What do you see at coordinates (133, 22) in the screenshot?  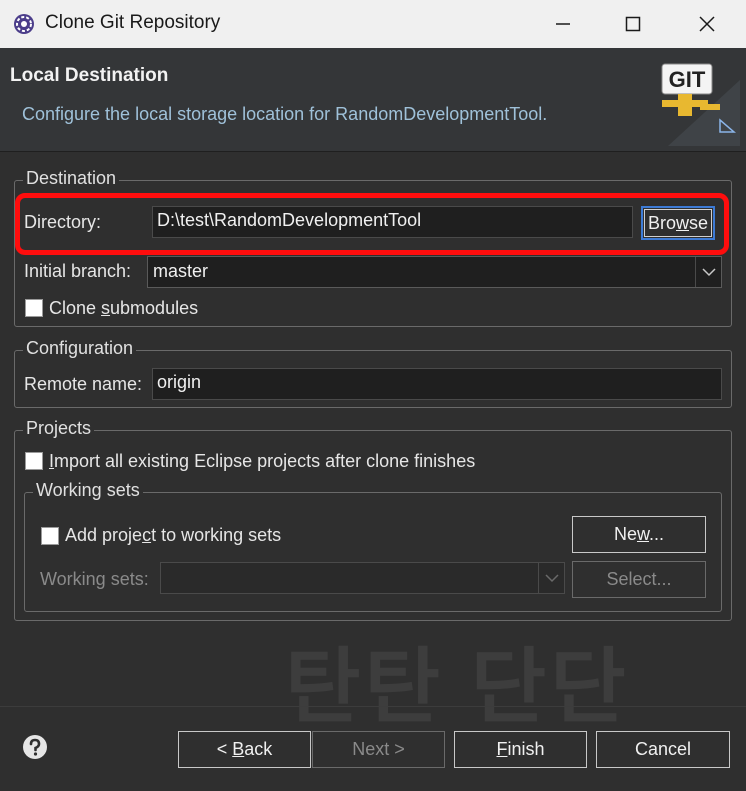 I see `window-title: Clone Git Repository` at bounding box center [133, 22].